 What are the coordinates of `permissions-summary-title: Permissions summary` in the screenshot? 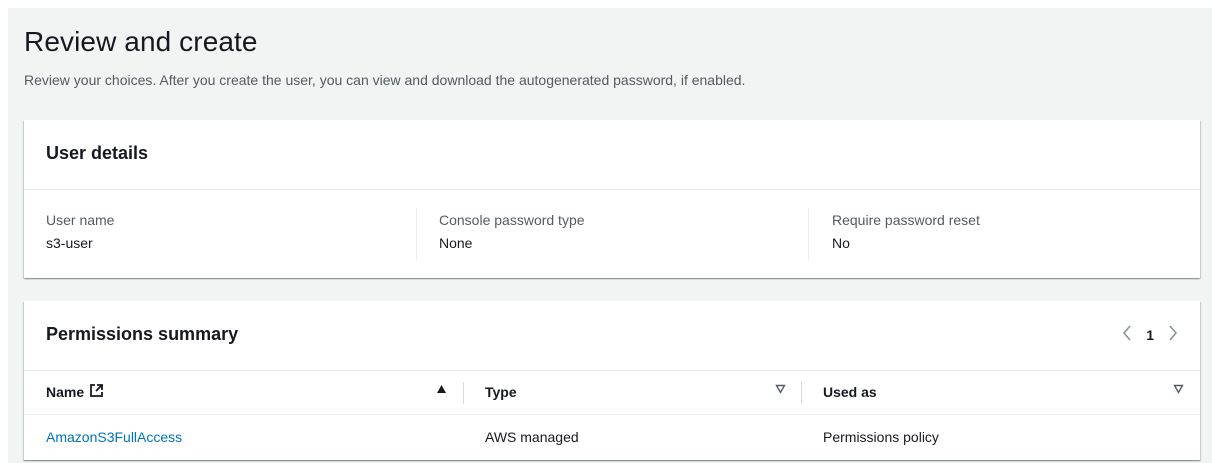 It's located at (142, 334).